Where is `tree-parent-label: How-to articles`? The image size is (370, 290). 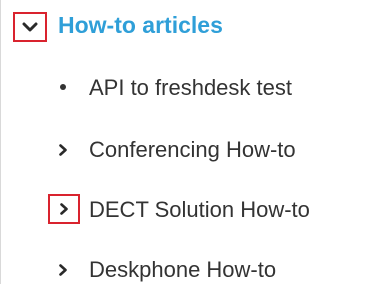 tree-parent-label: How-to articles is located at coordinates (140, 25).